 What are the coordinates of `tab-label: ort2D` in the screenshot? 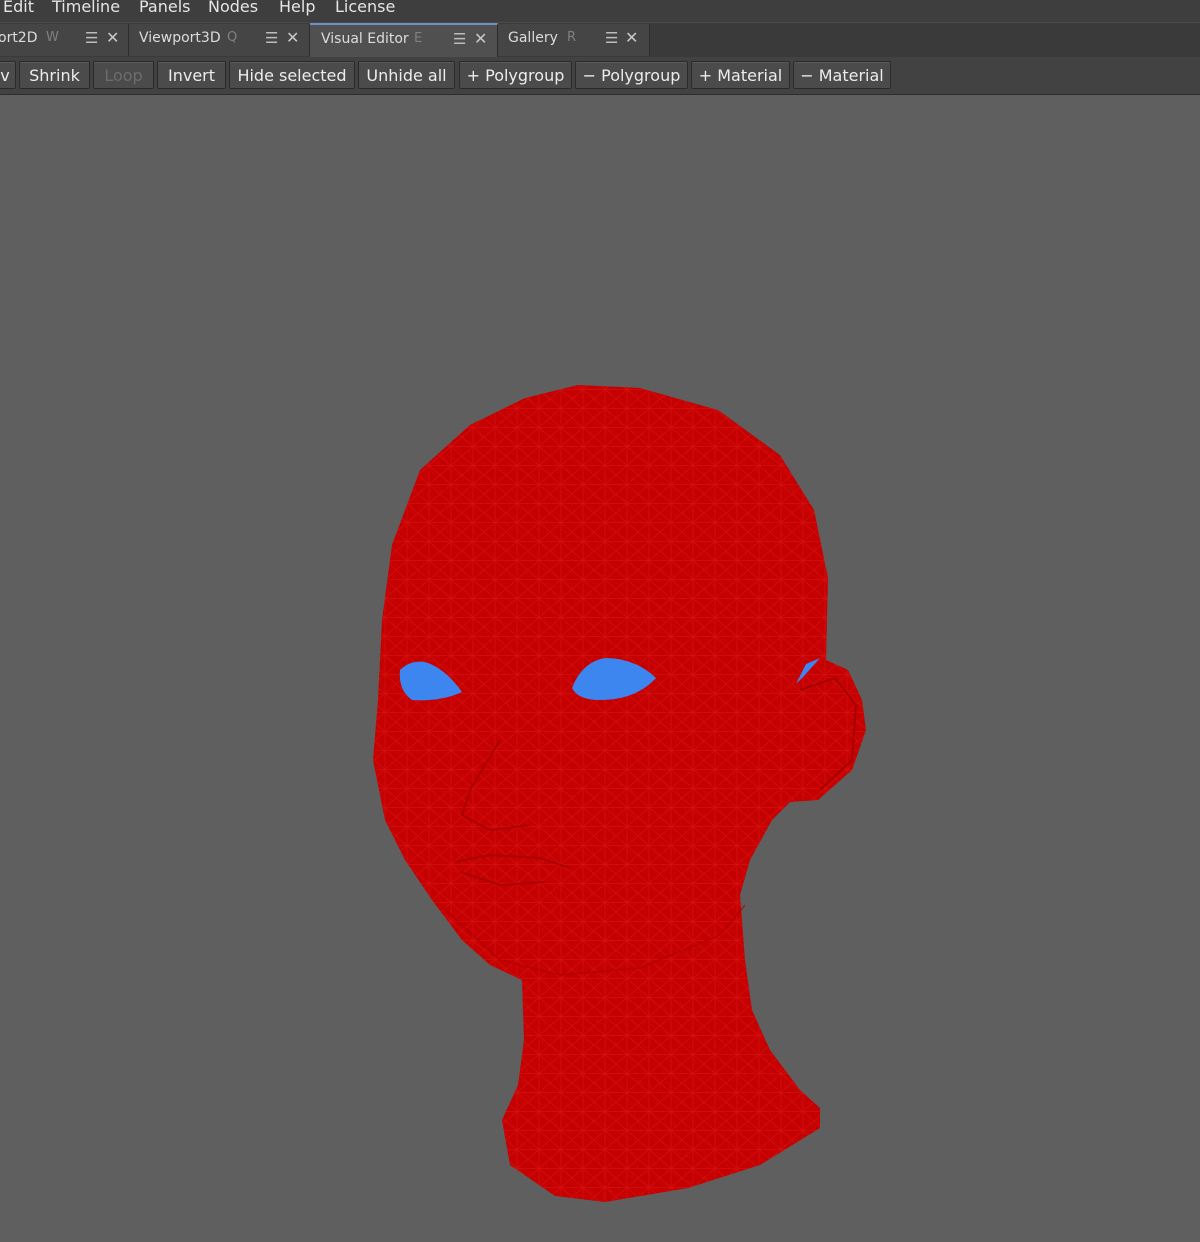 It's located at (19, 38).